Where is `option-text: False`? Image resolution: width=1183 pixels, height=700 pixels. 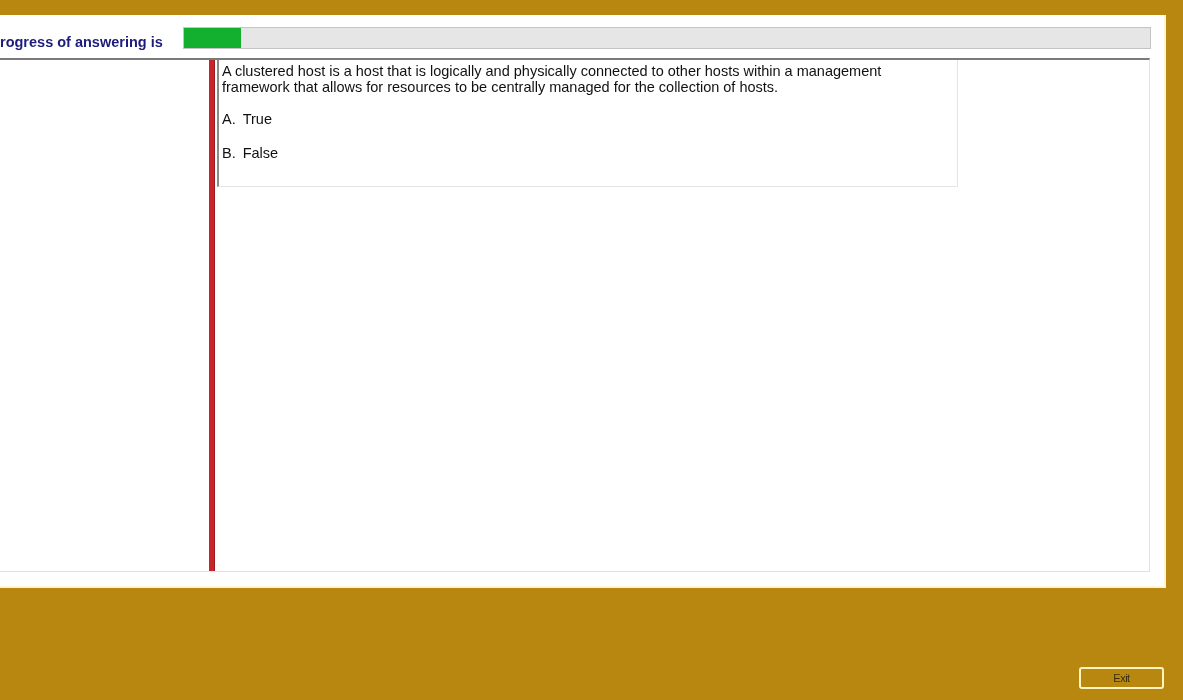 option-text: False is located at coordinates (260, 153).